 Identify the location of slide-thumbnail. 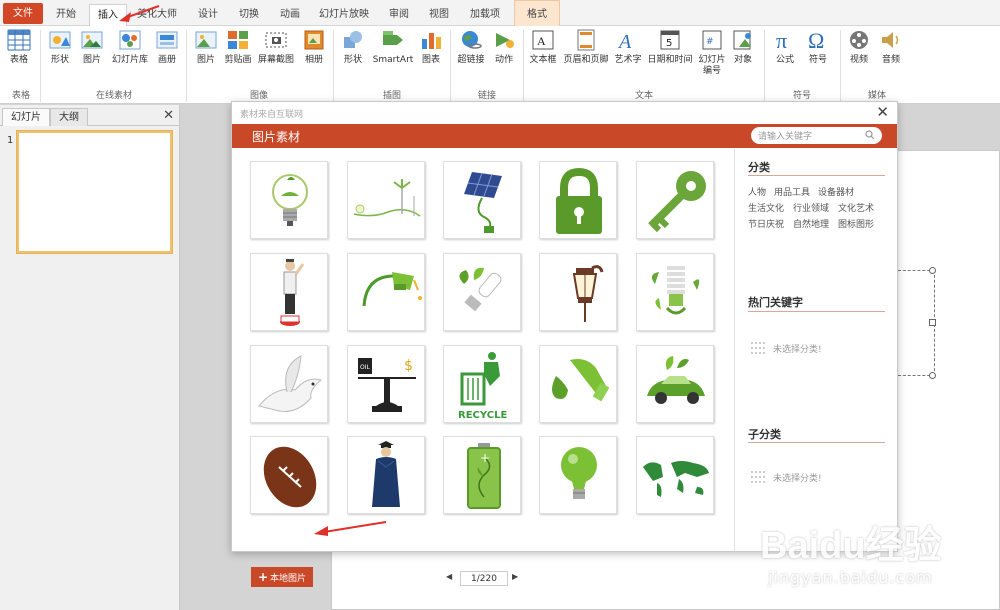
(94, 192).